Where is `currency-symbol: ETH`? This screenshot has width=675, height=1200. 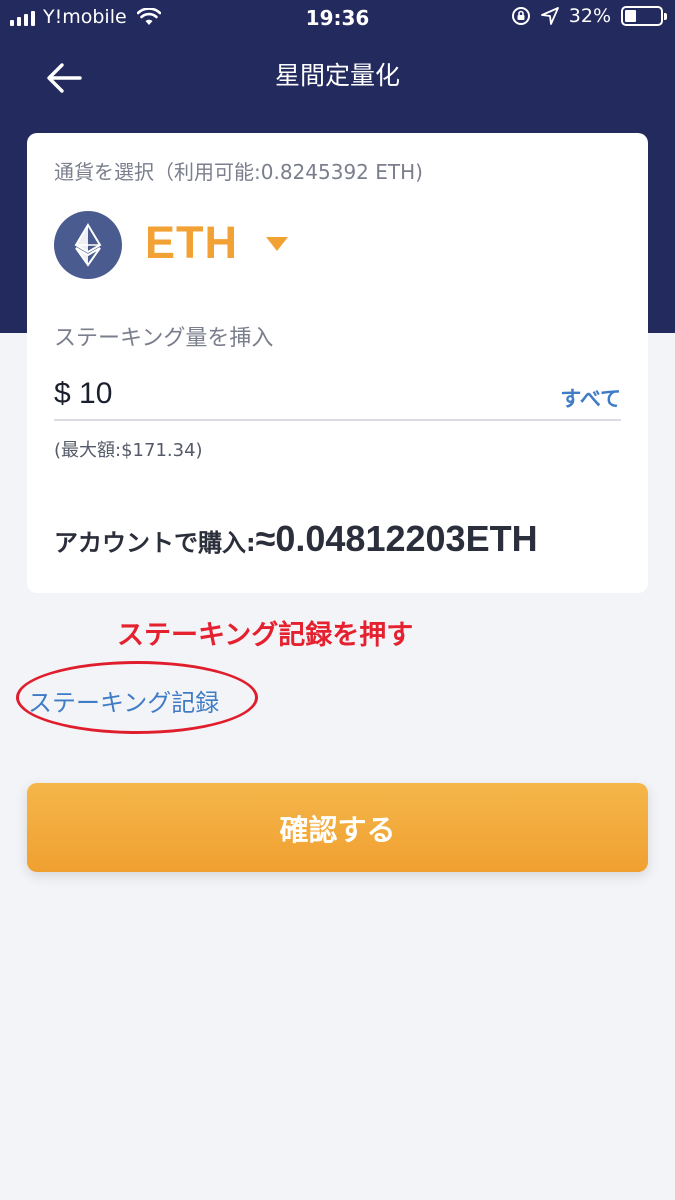
currency-symbol: ETH is located at coordinates (191, 243).